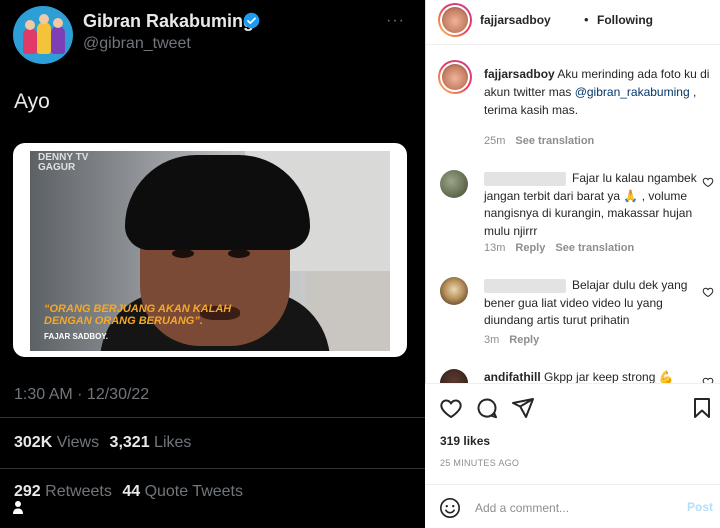  What do you see at coordinates (632, 92) in the screenshot?
I see `caption-mention-link: @gibran_rakabuming` at bounding box center [632, 92].